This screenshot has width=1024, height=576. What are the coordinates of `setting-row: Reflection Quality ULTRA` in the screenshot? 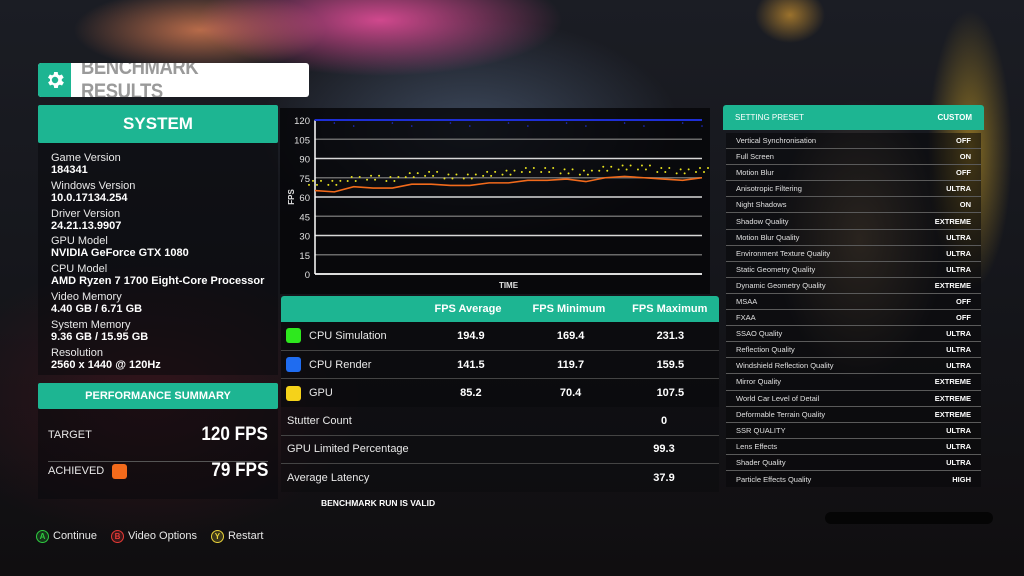 It's located at (853, 350).